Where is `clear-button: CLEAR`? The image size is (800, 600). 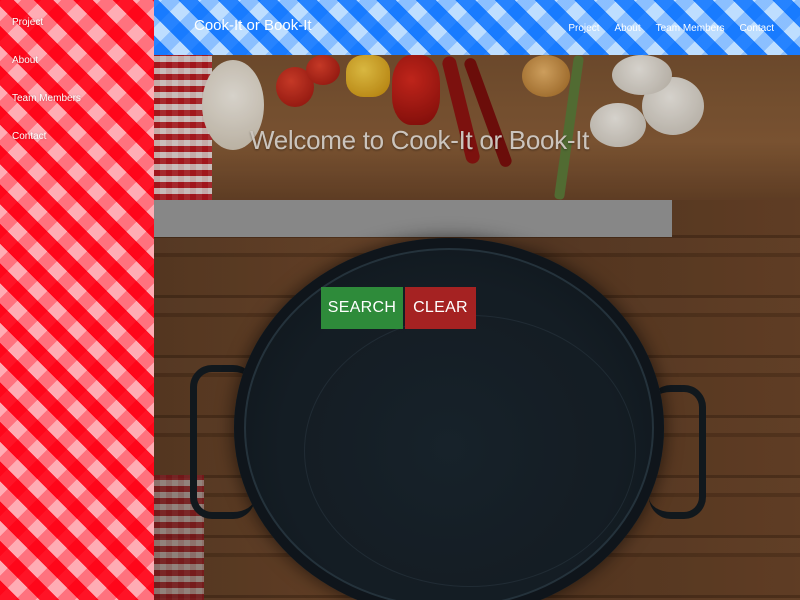 clear-button: CLEAR is located at coordinates (440, 308).